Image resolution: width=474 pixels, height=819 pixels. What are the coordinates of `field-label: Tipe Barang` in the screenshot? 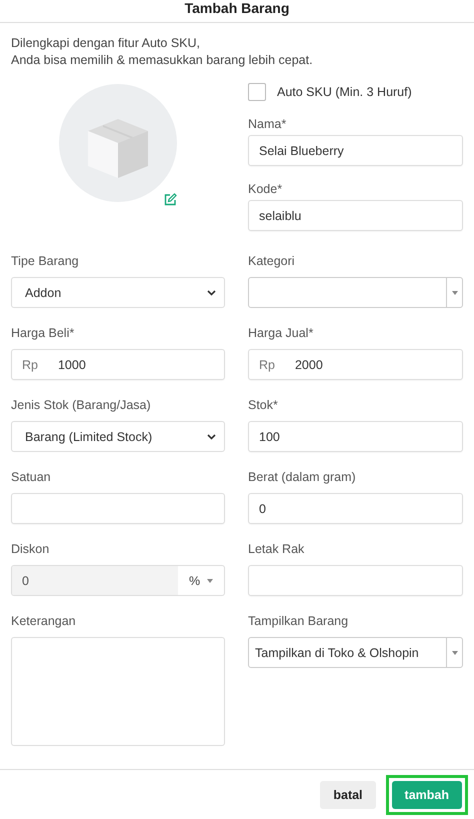 It's located at (45, 262).